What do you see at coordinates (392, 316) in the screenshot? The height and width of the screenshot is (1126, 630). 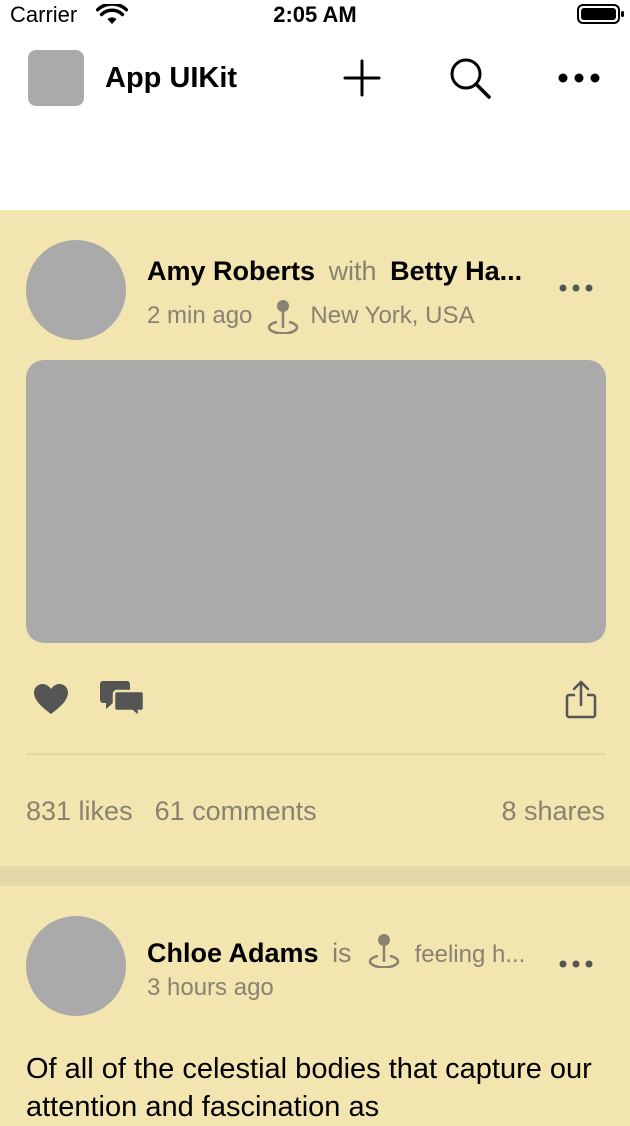 I see `post-location: New York, USA` at bounding box center [392, 316].